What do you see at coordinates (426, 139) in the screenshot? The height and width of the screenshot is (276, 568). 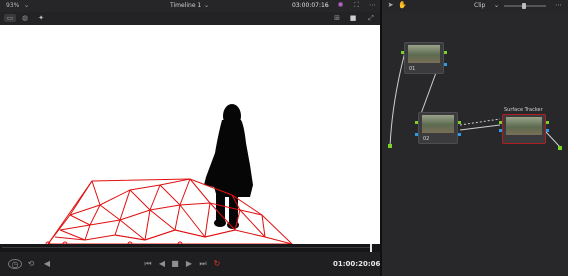 I see `node-label: 02` at bounding box center [426, 139].